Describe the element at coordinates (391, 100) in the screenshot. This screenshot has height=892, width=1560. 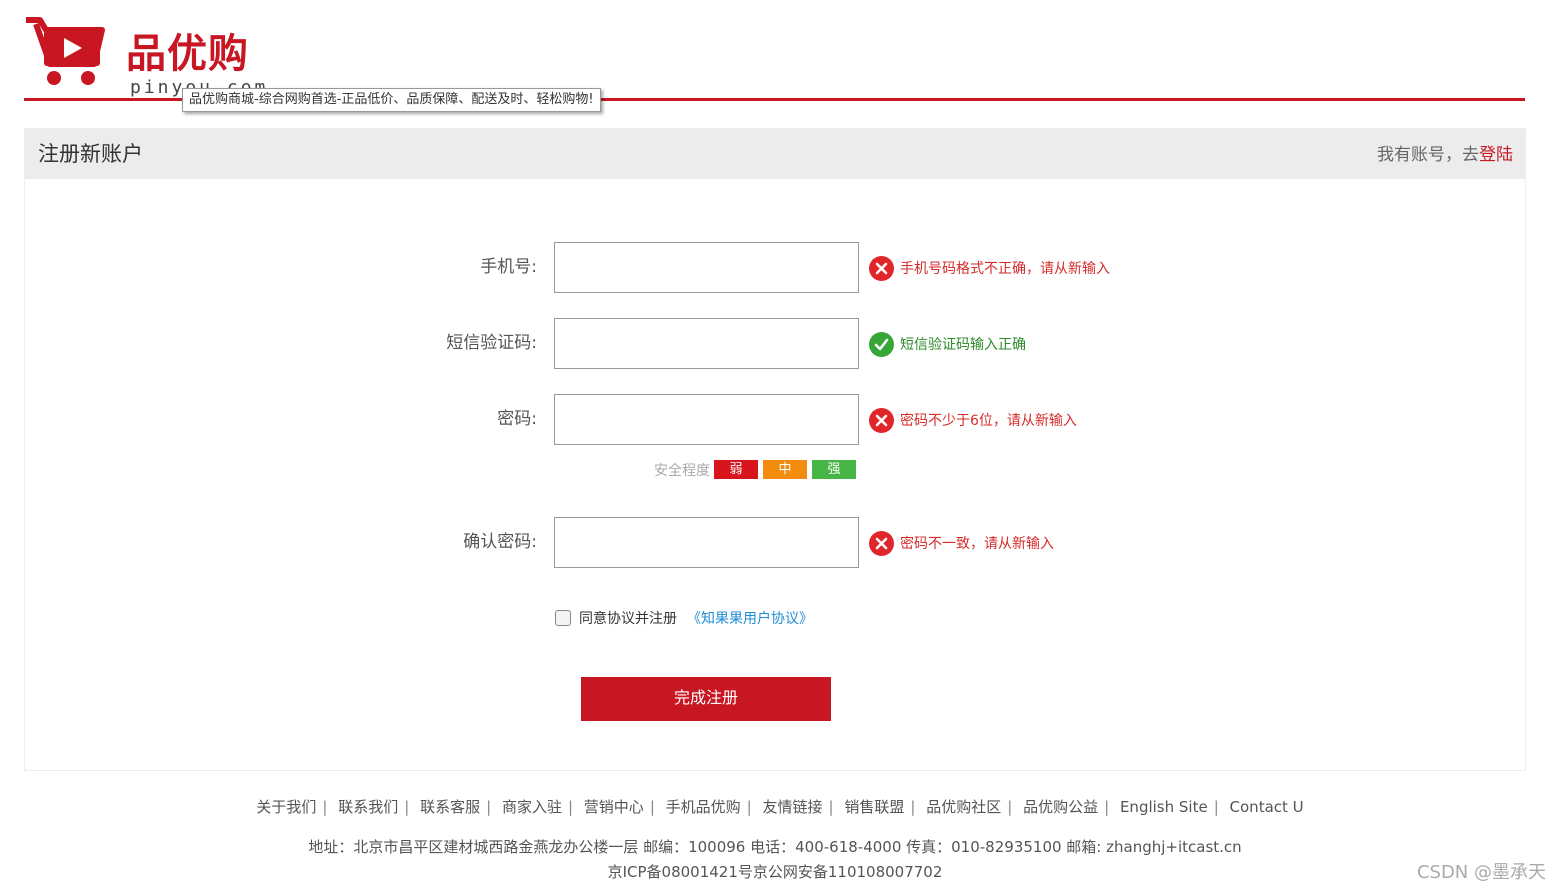
I see `logo-tooltip: 品优购商城-综合网购首选-正品低价、品质保障、配送及时、轻松购物!` at that location.